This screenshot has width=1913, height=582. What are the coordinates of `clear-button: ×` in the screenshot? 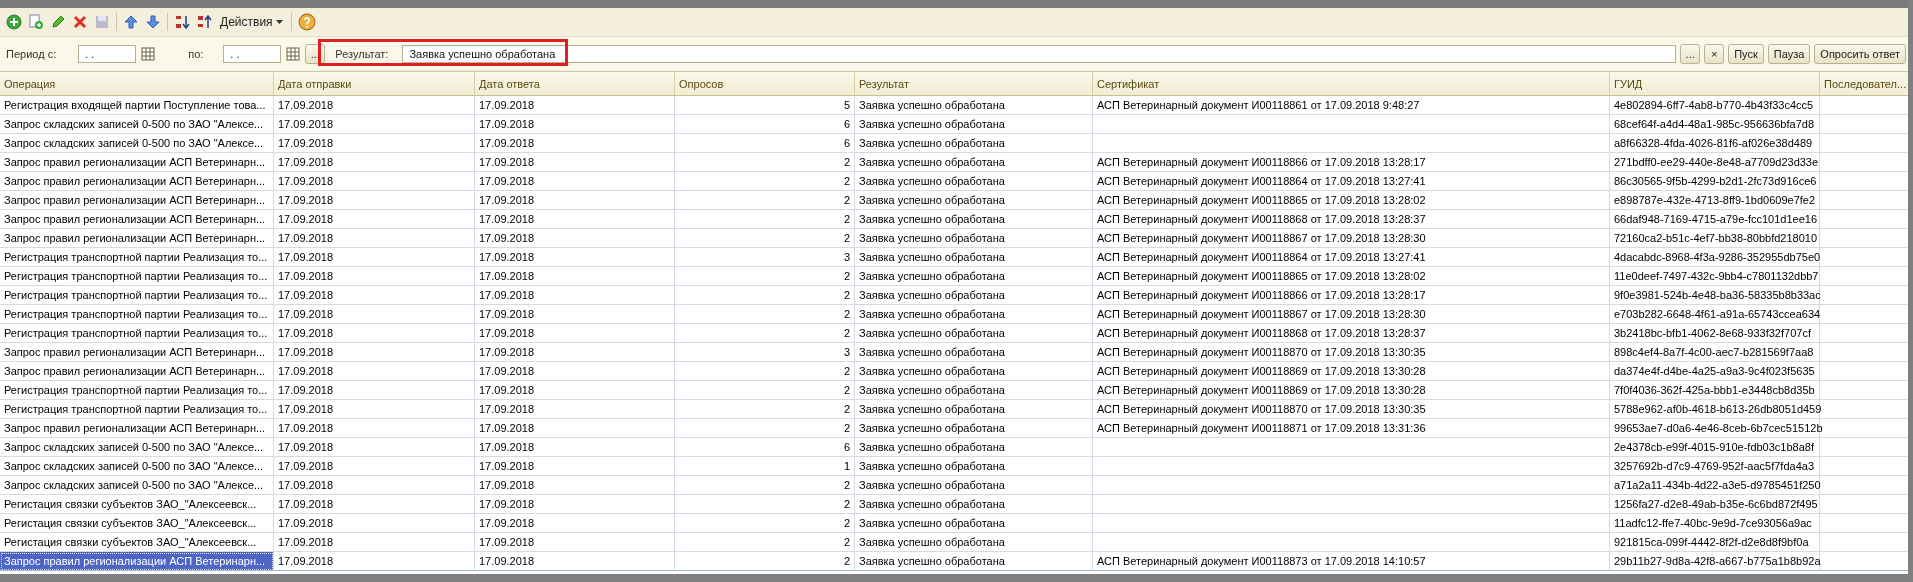 It's located at (1714, 54).